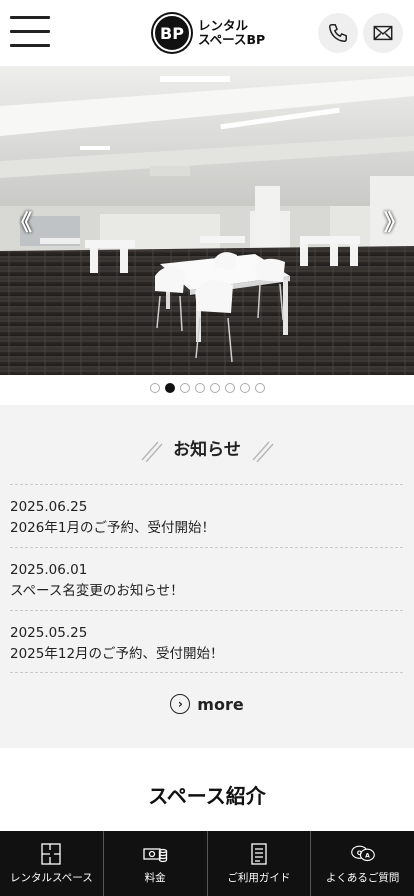  I want to click on news-text: 2025年12月のご予約、受付開始！, so click(206, 654).